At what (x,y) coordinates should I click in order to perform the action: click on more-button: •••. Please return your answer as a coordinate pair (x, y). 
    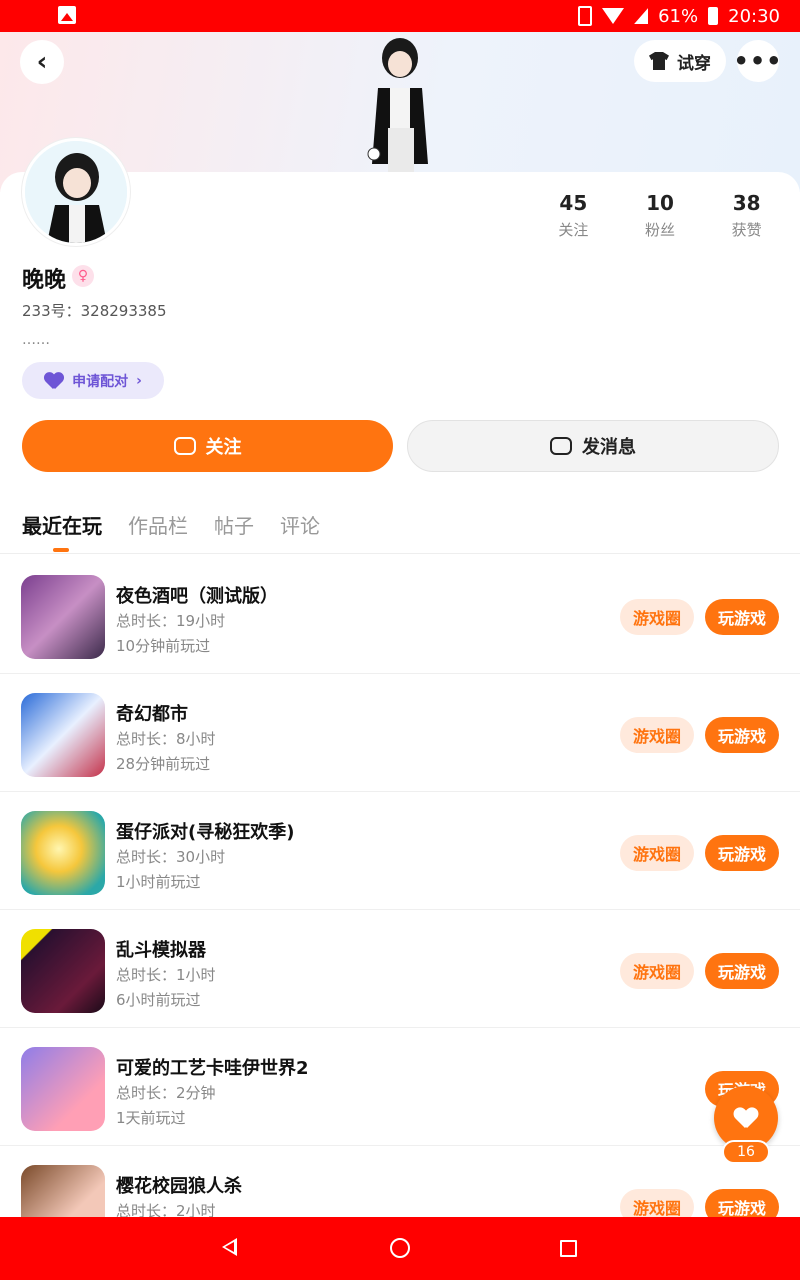
    Looking at the image, I should click on (757, 61).